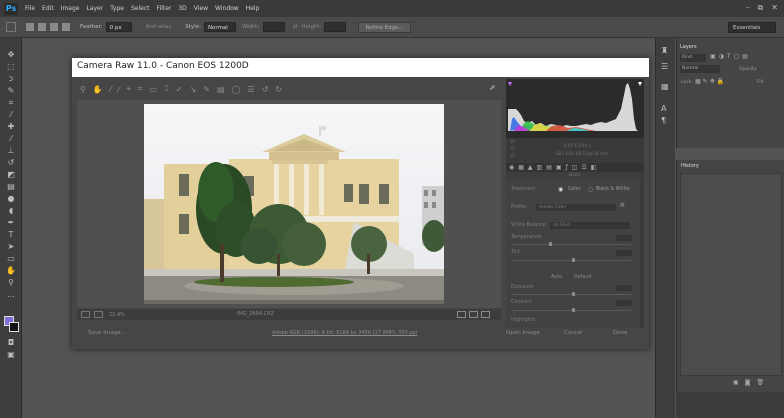  Describe the element at coordinates (273, 27) in the screenshot. I see `width-input` at that location.